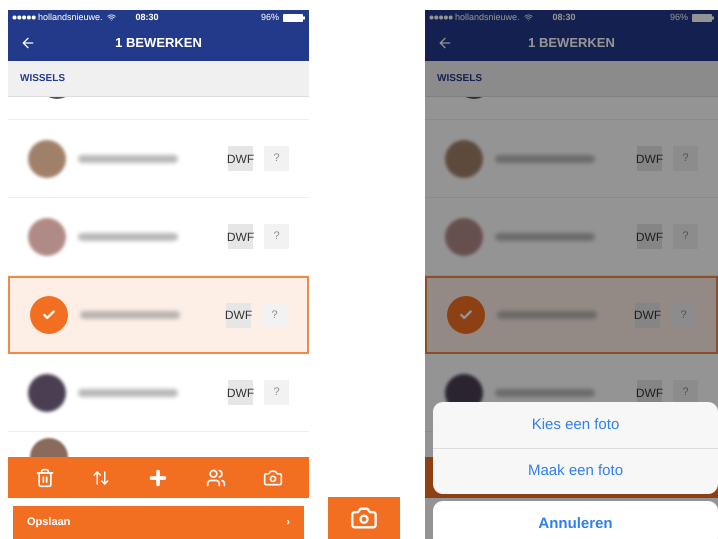  What do you see at coordinates (44, 478) in the screenshot?
I see `trash-icon` at bounding box center [44, 478].